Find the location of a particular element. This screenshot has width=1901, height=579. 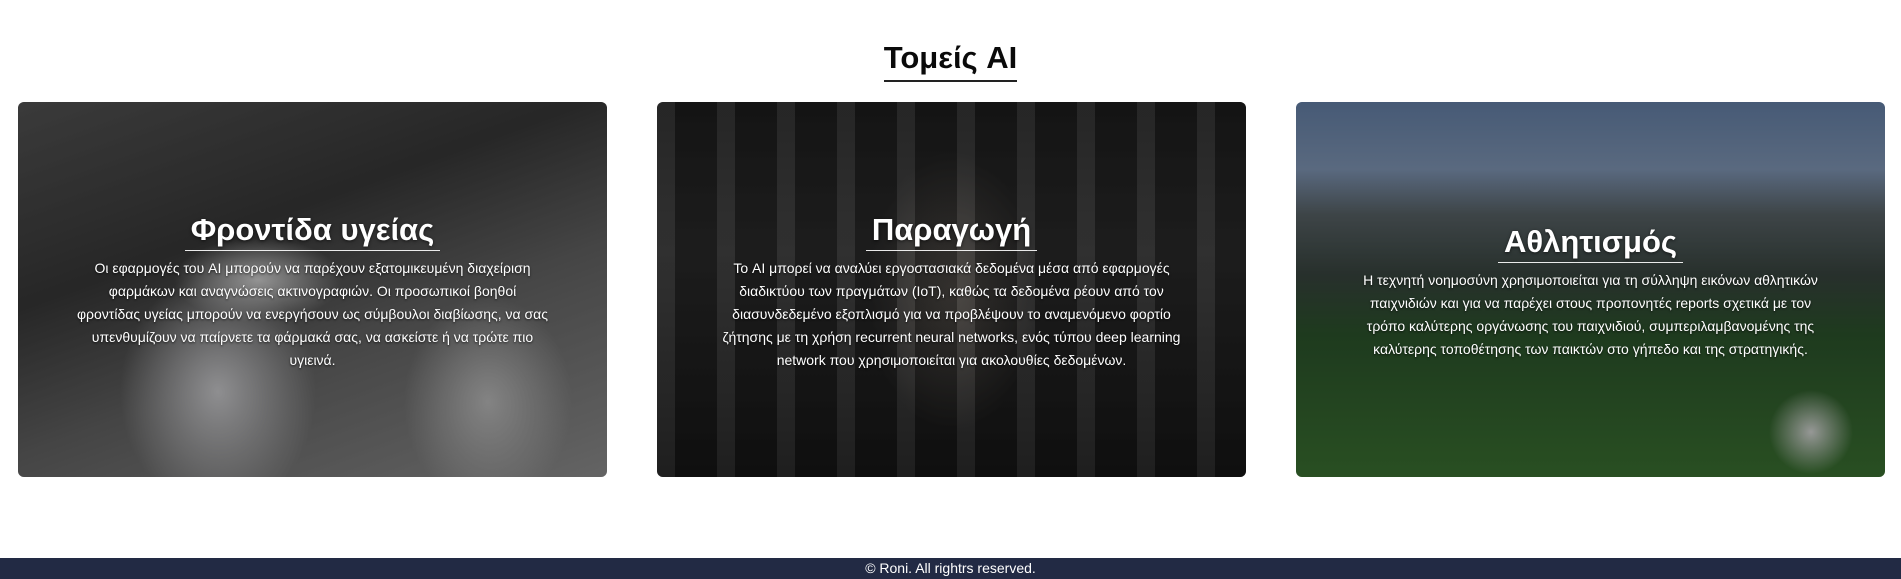

healthcare-title: Φροντίδα υγείας is located at coordinates (312, 231).